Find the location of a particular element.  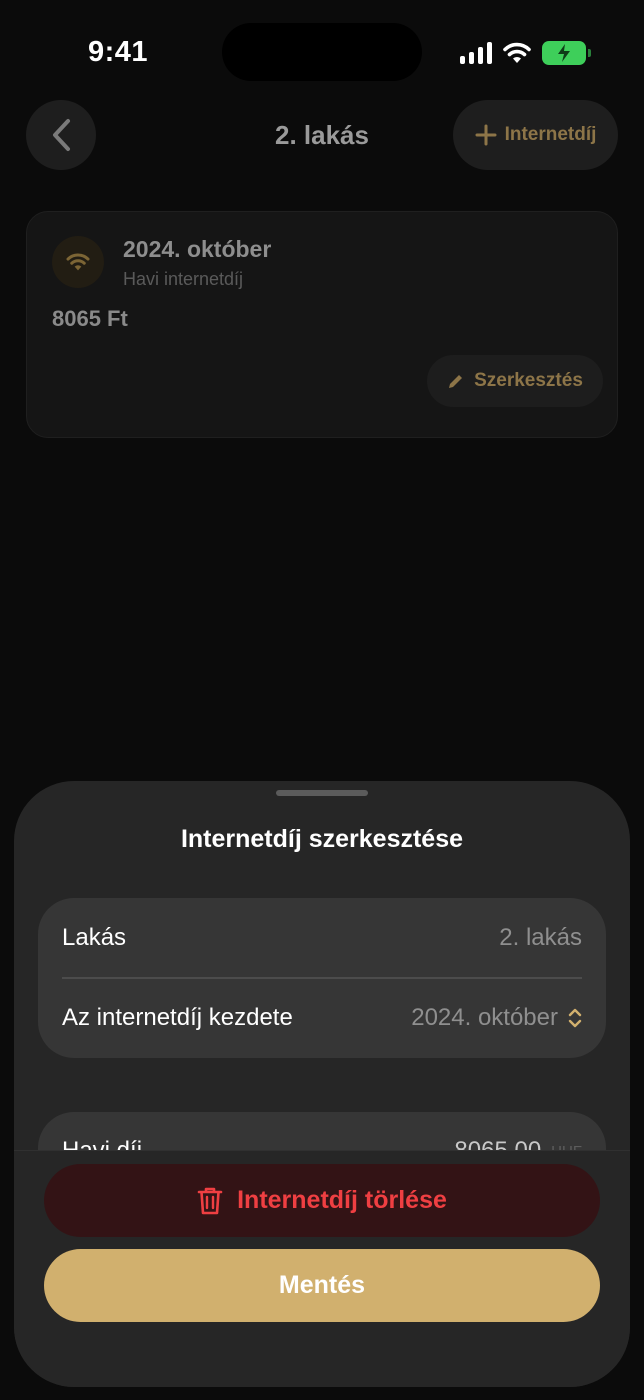

save-label: Mentés is located at coordinates (322, 1285).